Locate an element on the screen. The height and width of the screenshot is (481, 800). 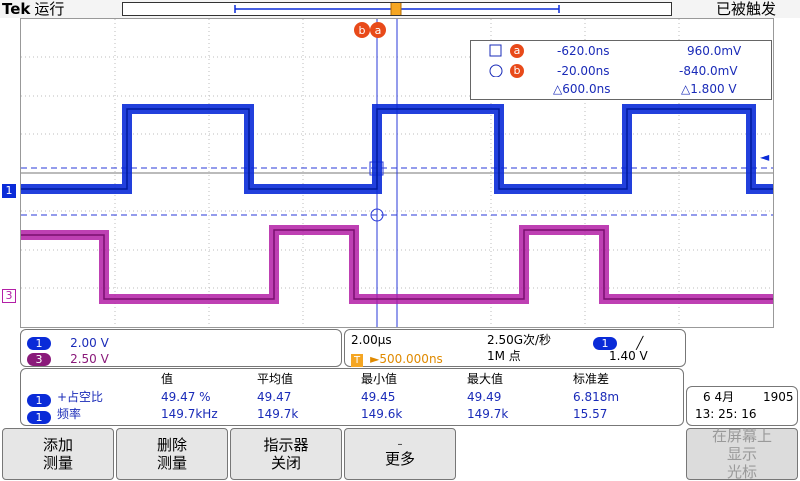
sample-rate: 2.50G次/秒 is located at coordinates (519, 340).